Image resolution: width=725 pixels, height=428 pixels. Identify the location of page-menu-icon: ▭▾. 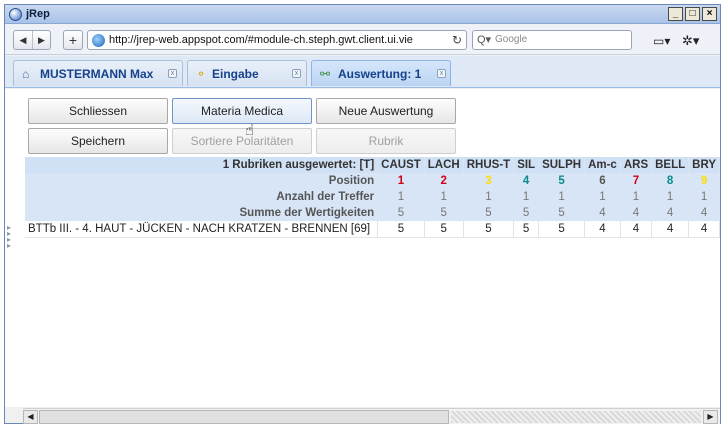
(661, 41).